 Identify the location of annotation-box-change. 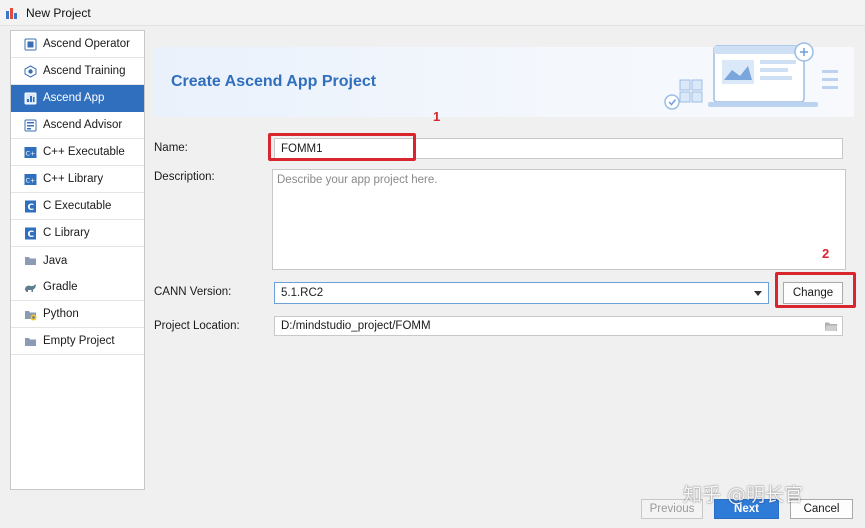
(815, 290).